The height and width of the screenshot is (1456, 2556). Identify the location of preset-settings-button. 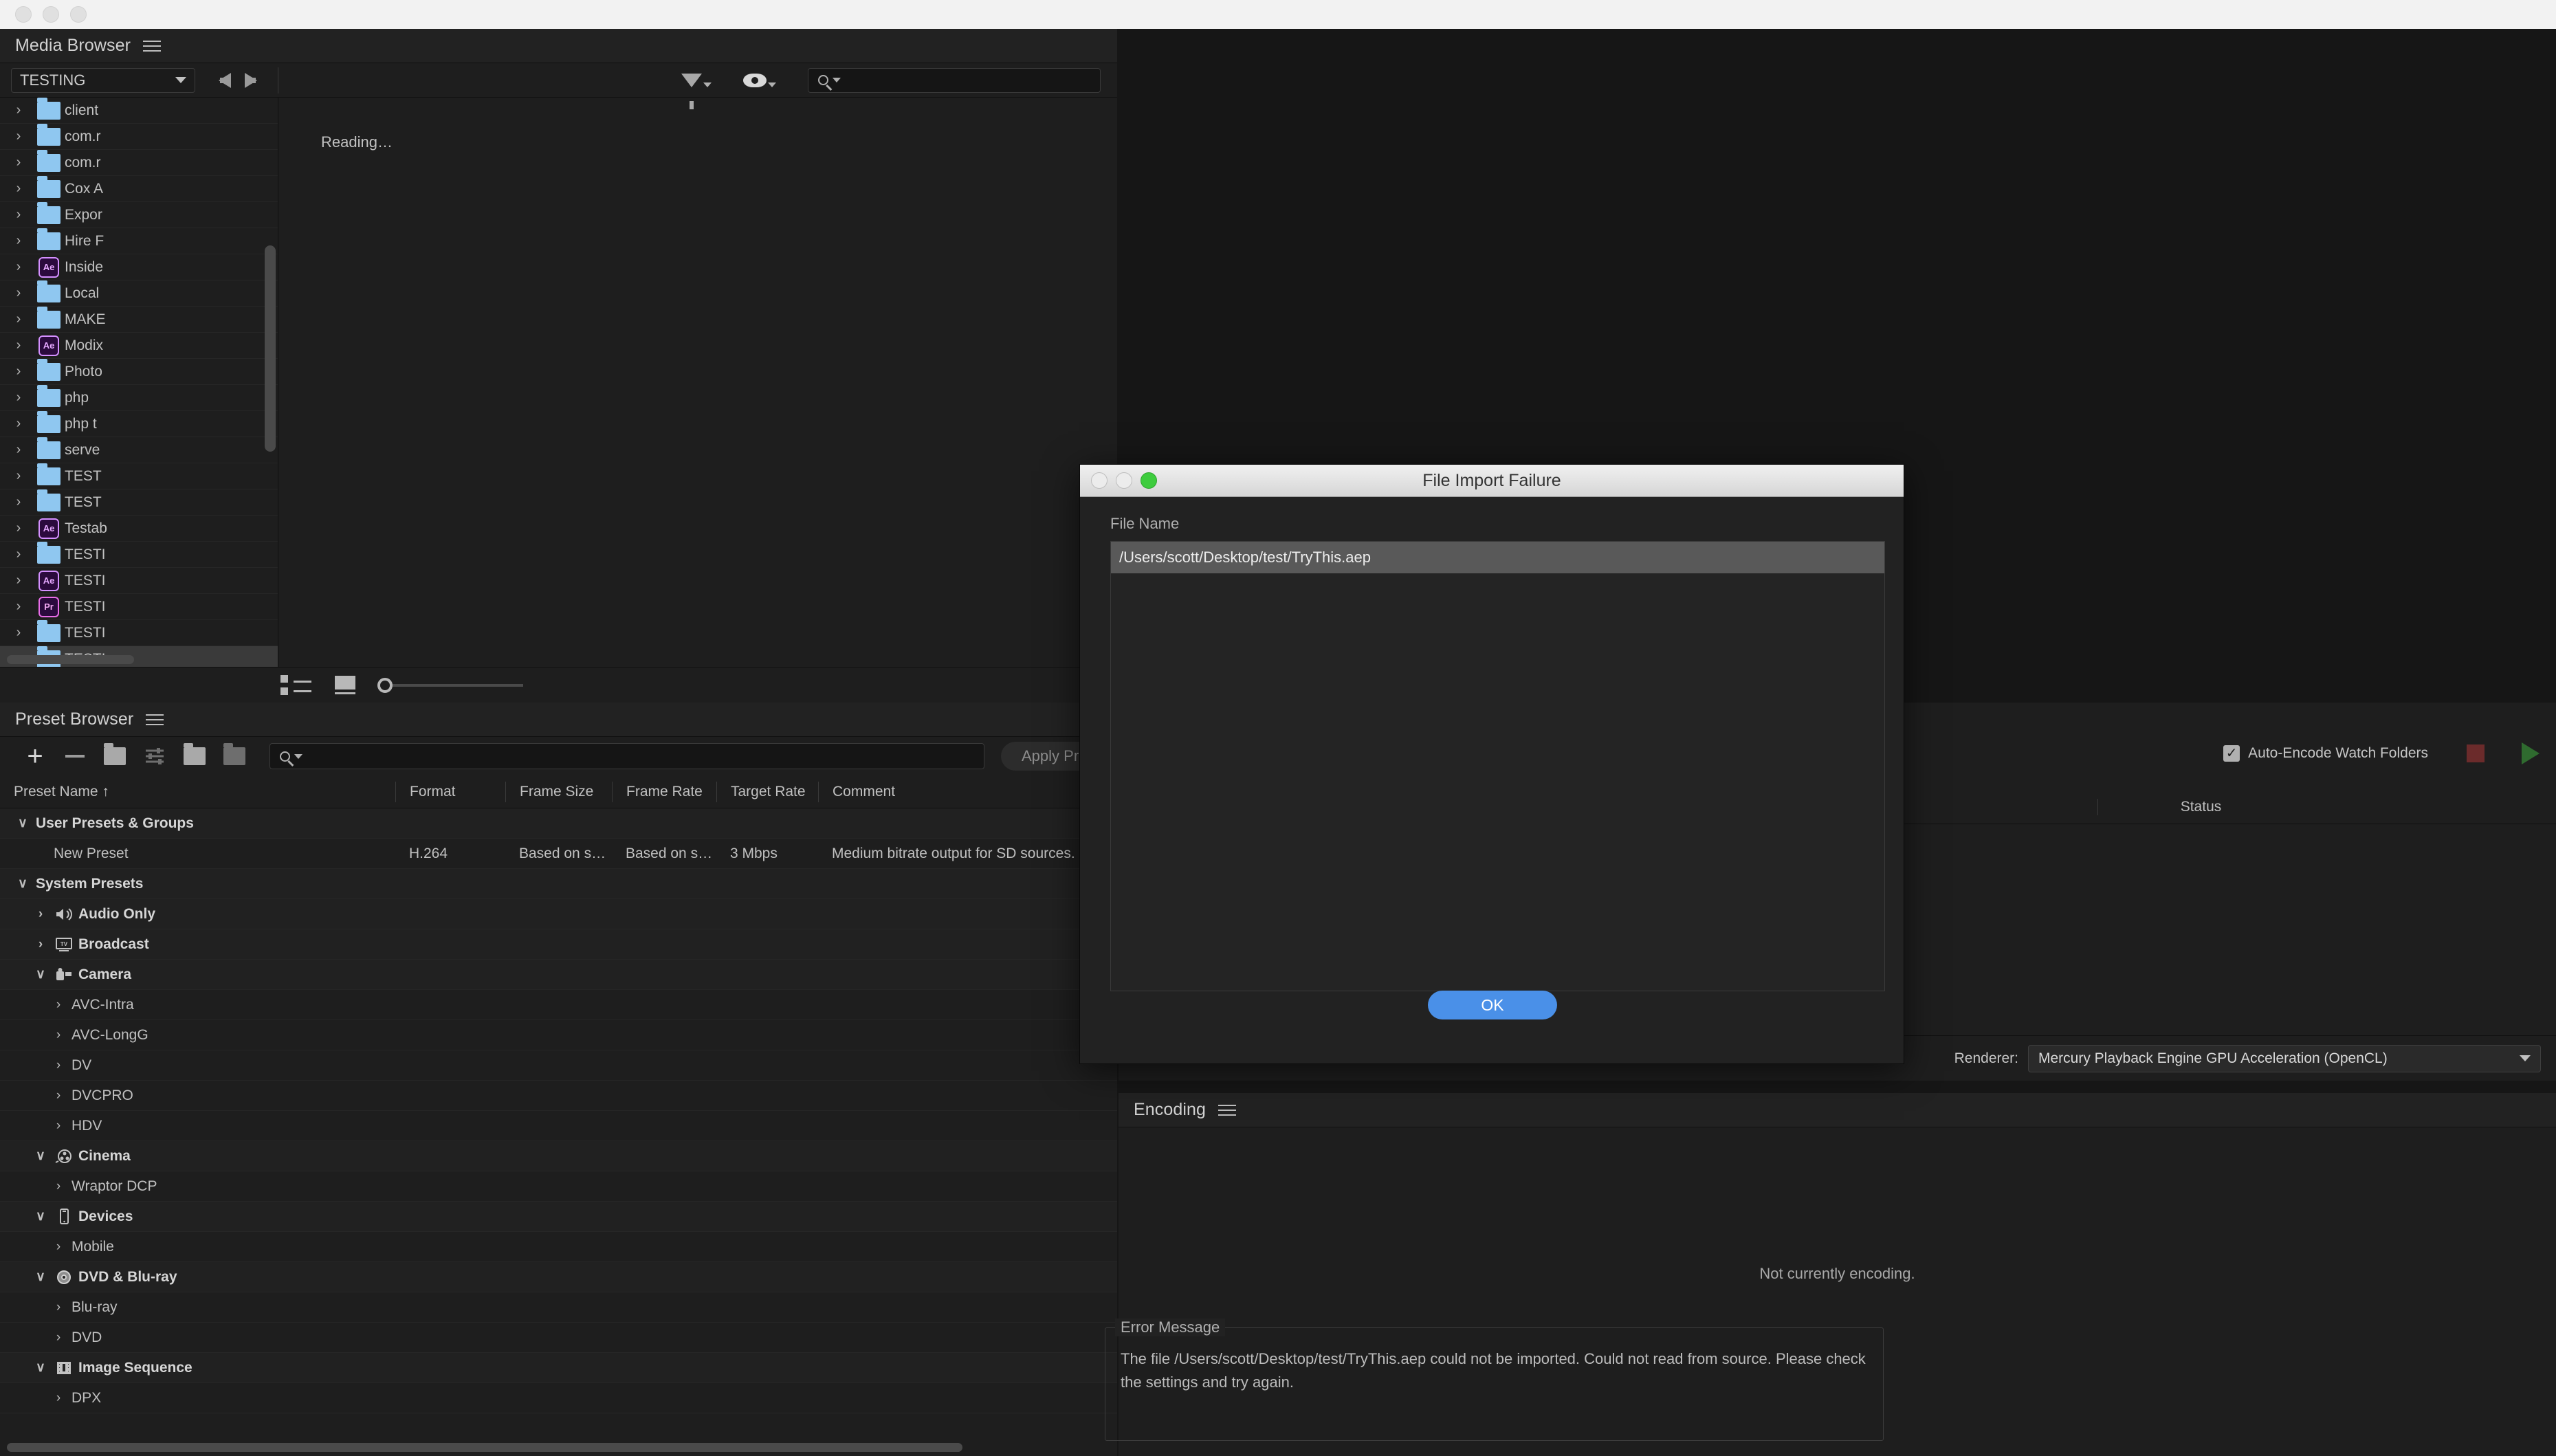
(155, 756).